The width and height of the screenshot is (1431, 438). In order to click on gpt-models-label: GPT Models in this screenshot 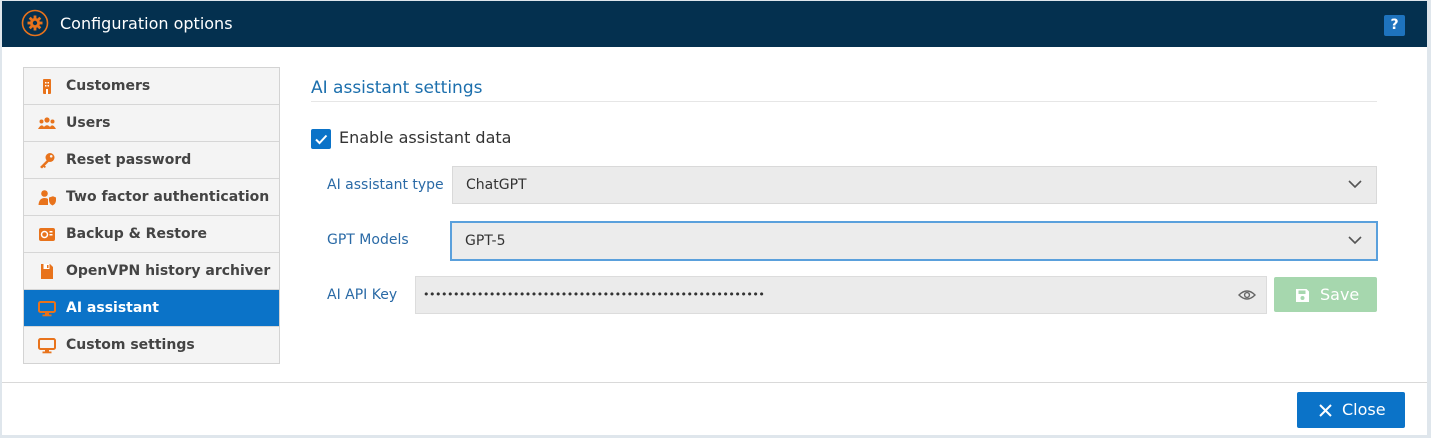, I will do `click(368, 240)`.